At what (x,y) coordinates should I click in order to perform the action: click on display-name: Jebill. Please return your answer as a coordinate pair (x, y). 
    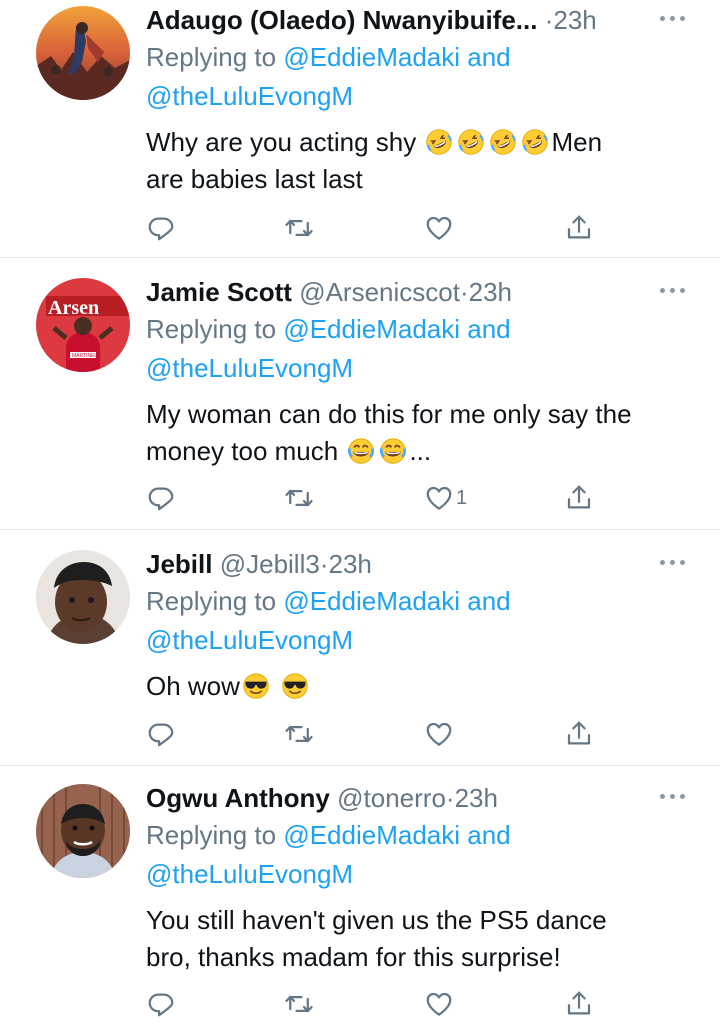
    Looking at the image, I should click on (179, 564).